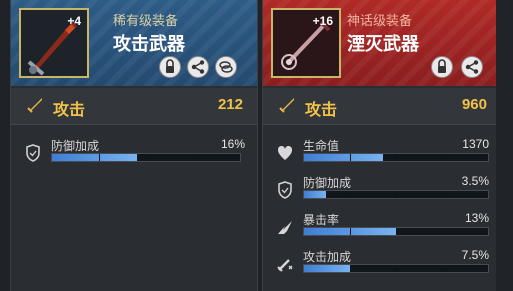 The image size is (513, 291). What do you see at coordinates (475, 181) in the screenshot?
I see `stat-value: 3.5%` at bounding box center [475, 181].